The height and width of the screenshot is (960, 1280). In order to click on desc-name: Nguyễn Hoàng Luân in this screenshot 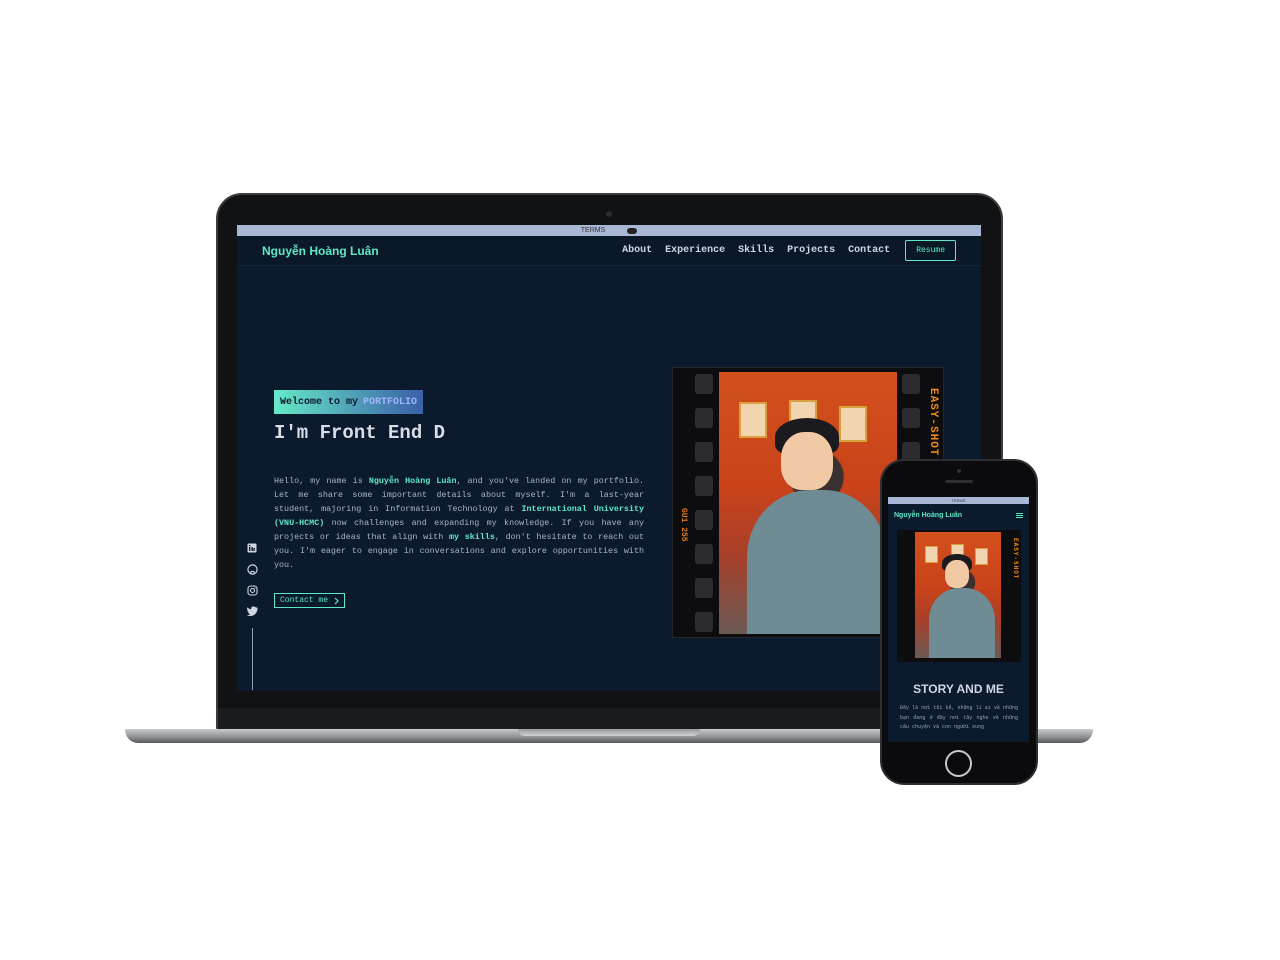, I will do `click(412, 481)`.